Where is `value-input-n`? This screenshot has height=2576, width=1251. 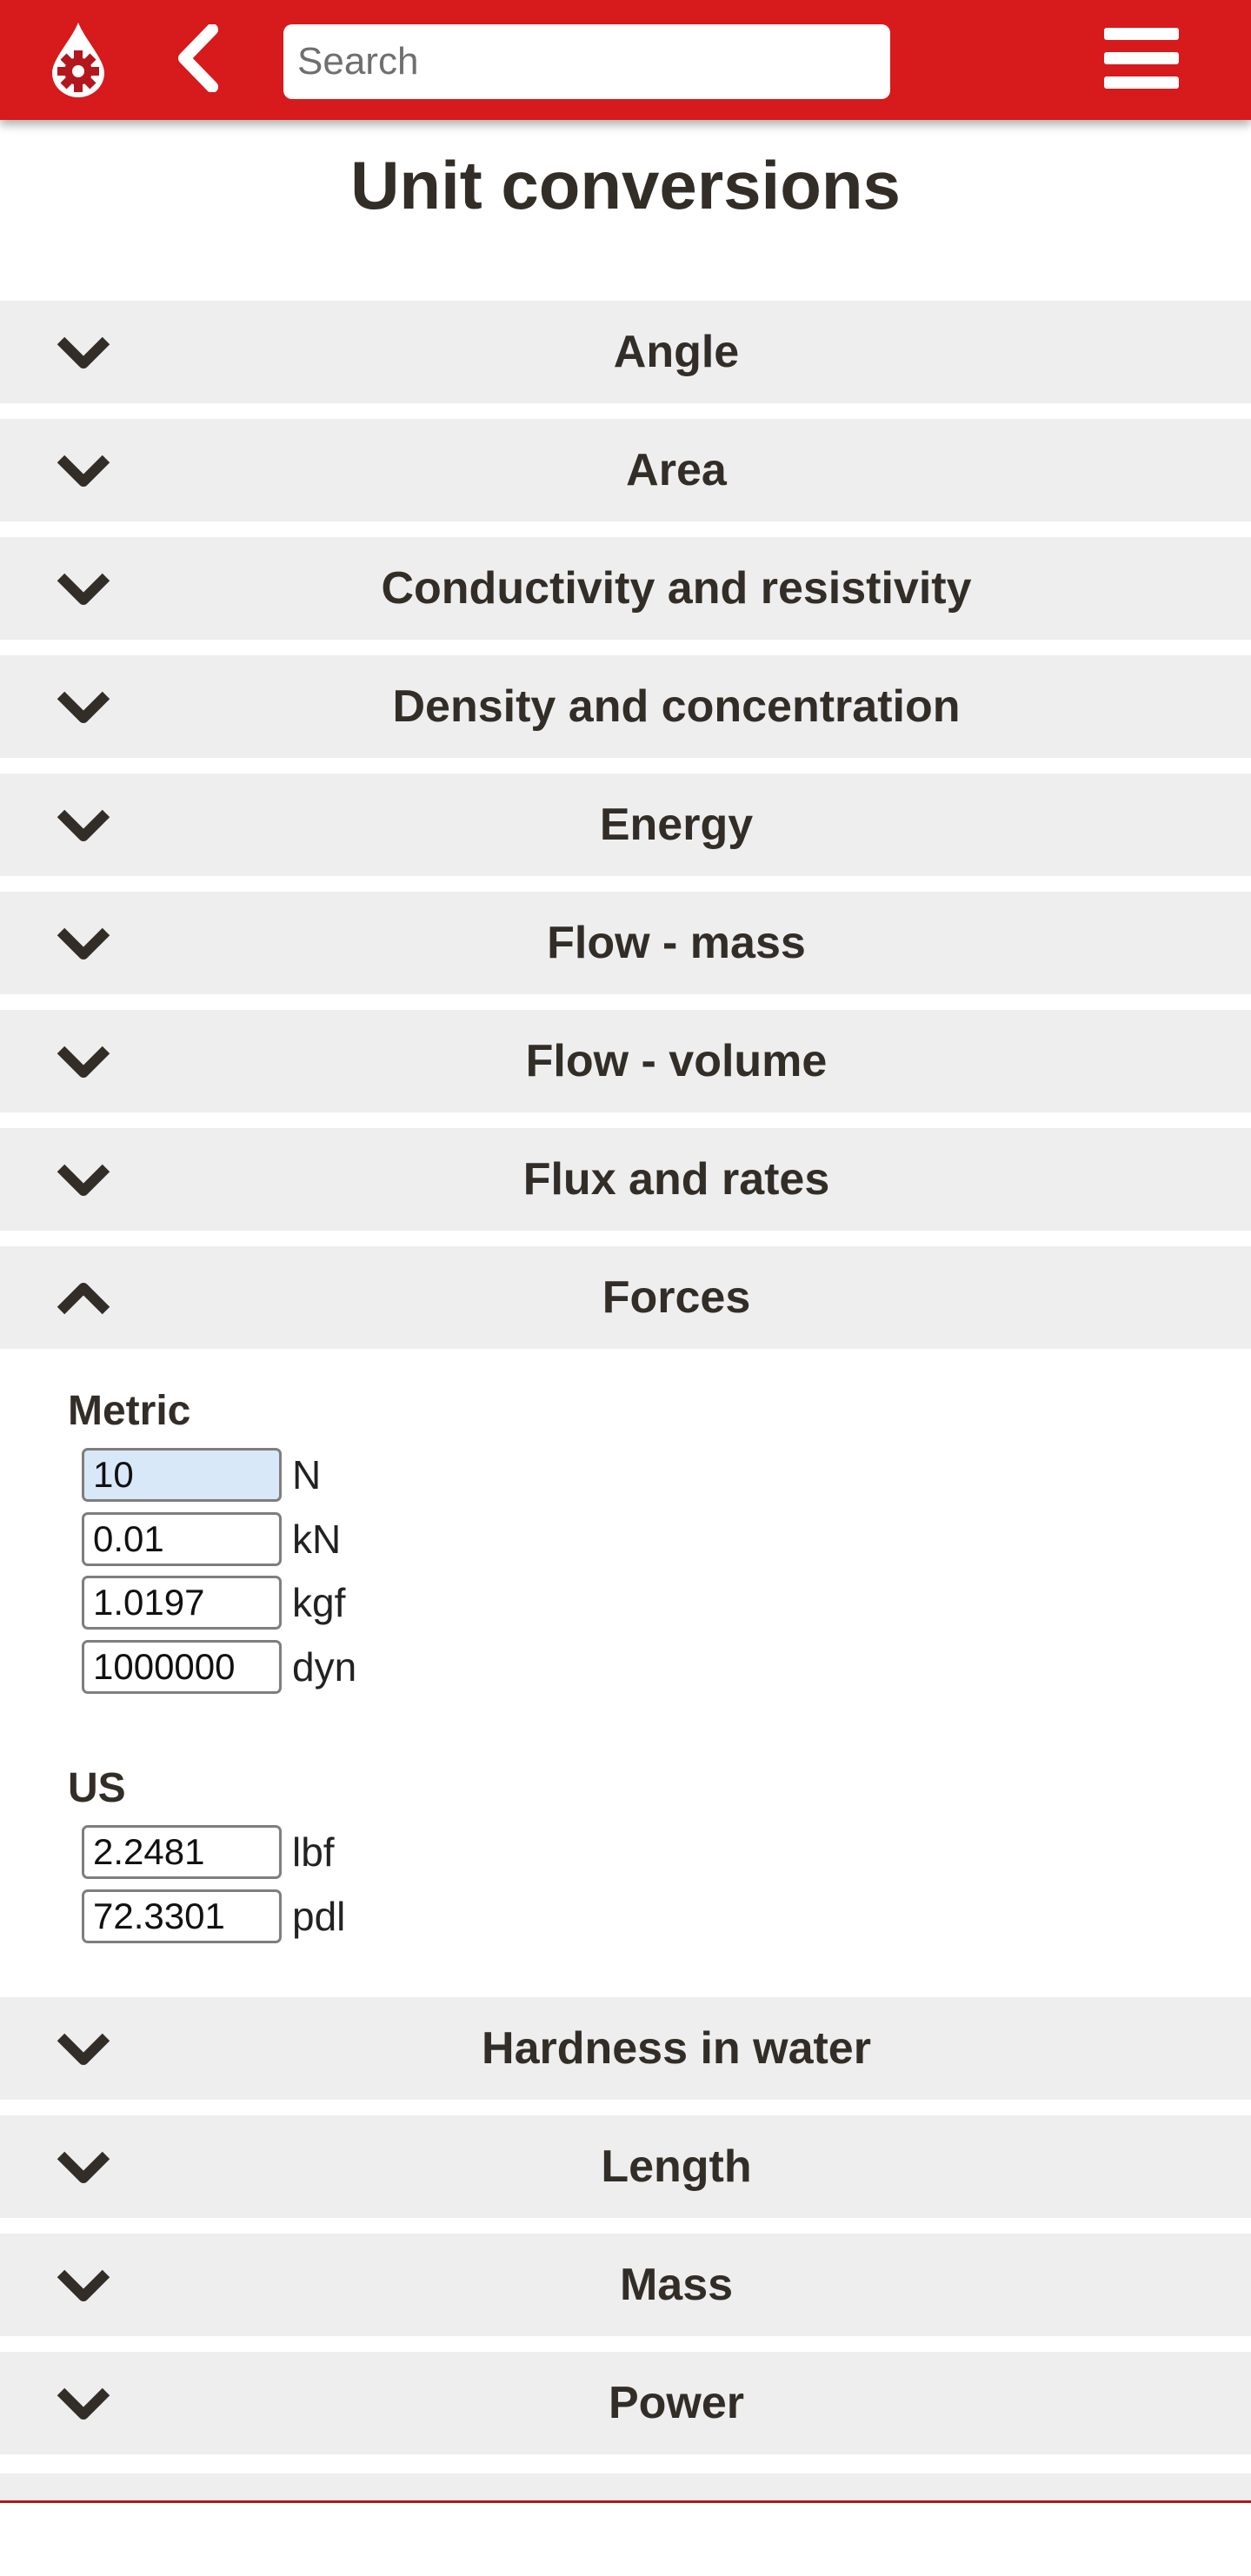
value-input-n is located at coordinates (182, 1475).